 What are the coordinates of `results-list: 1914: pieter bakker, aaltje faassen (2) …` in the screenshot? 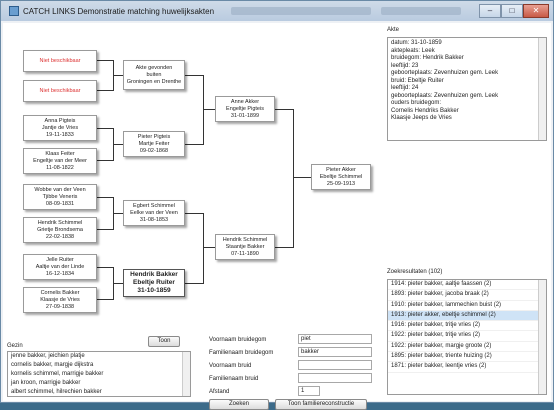 It's located at (467, 337).